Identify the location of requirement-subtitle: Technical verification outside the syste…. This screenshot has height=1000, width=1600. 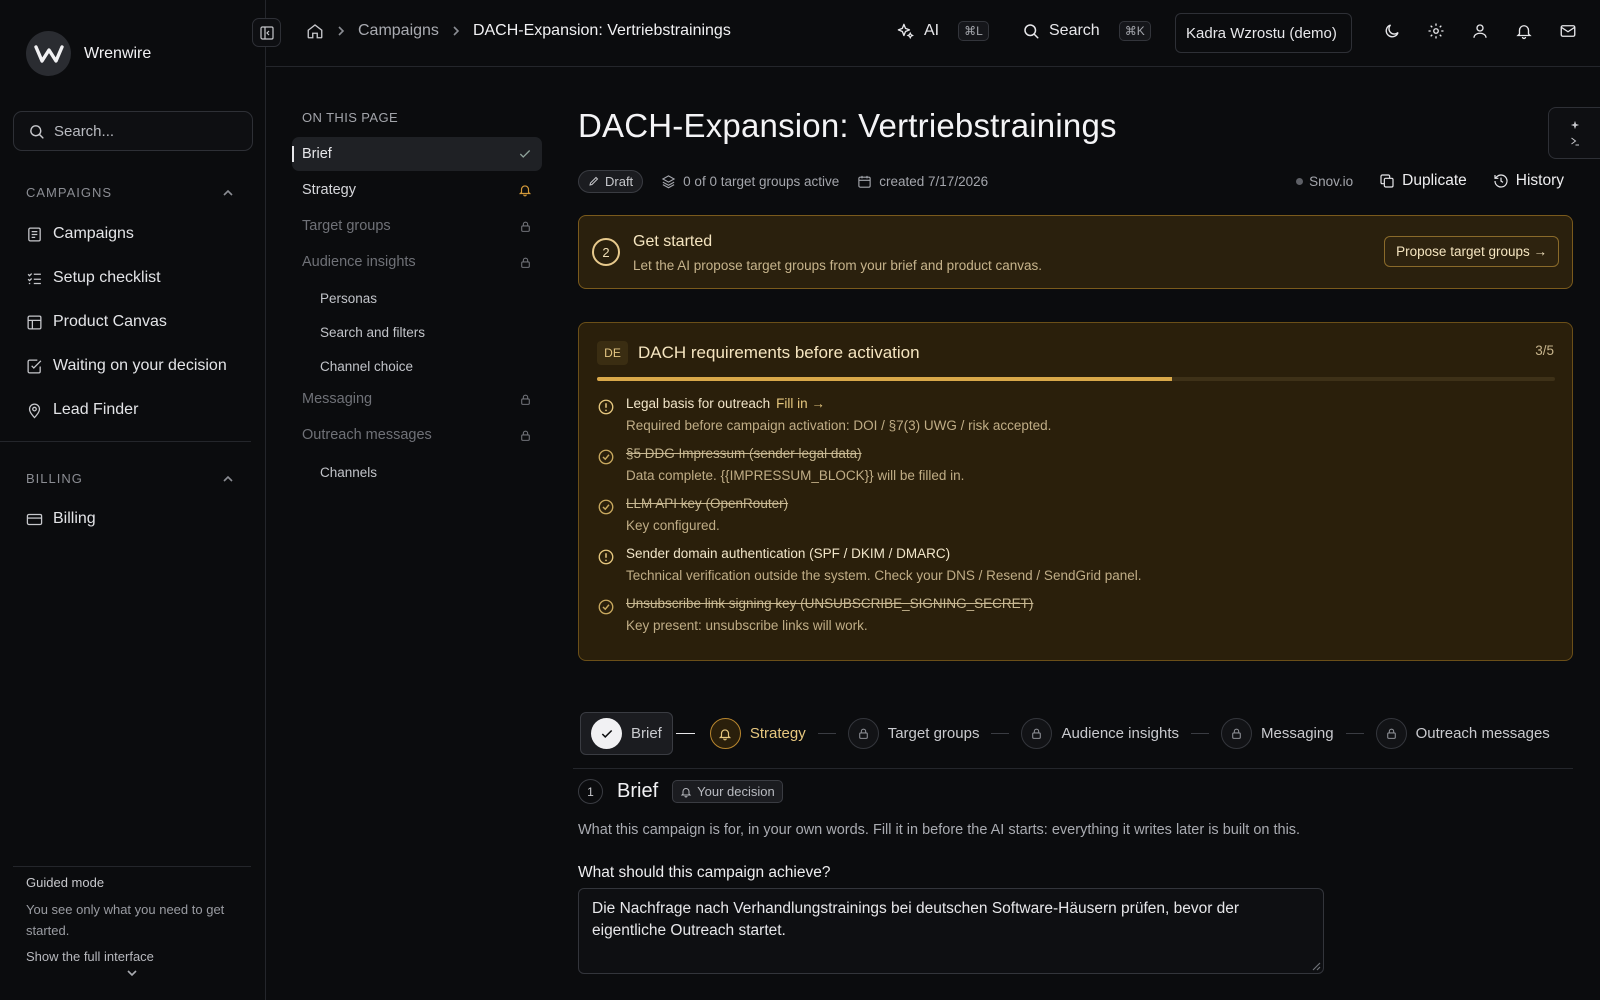
(884, 575).